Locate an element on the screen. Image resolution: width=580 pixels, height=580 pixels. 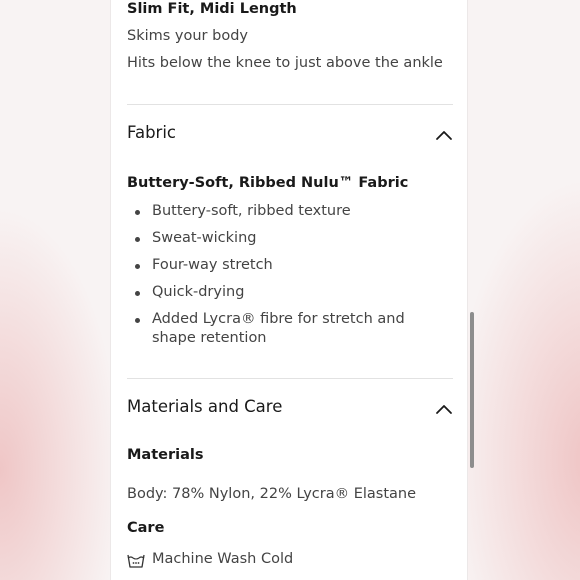
fabric-accordion-header: Fabric is located at coordinates (290, 133).